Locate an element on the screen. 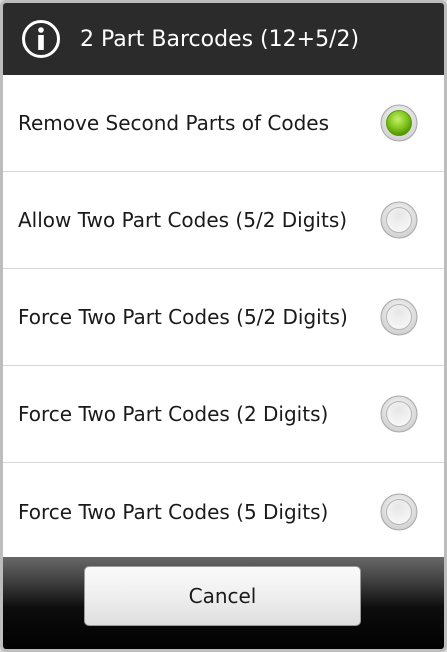  dialog-title-bar: 2 Part Barcodes (12+5/2) is located at coordinates (223, 39).